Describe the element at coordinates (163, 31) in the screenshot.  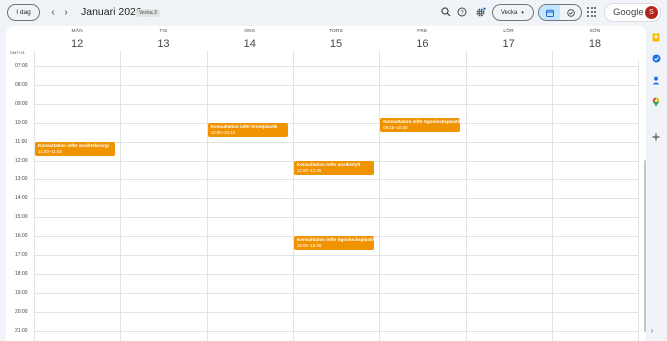
I see `day-name: TIS` at that location.